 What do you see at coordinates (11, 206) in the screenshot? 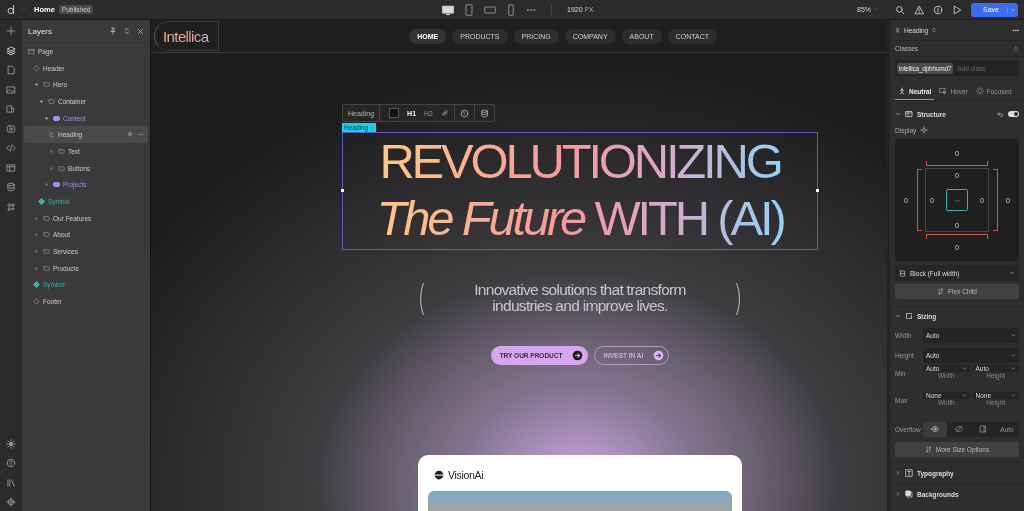
I see `shapes-icon` at bounding box center [11, 206].